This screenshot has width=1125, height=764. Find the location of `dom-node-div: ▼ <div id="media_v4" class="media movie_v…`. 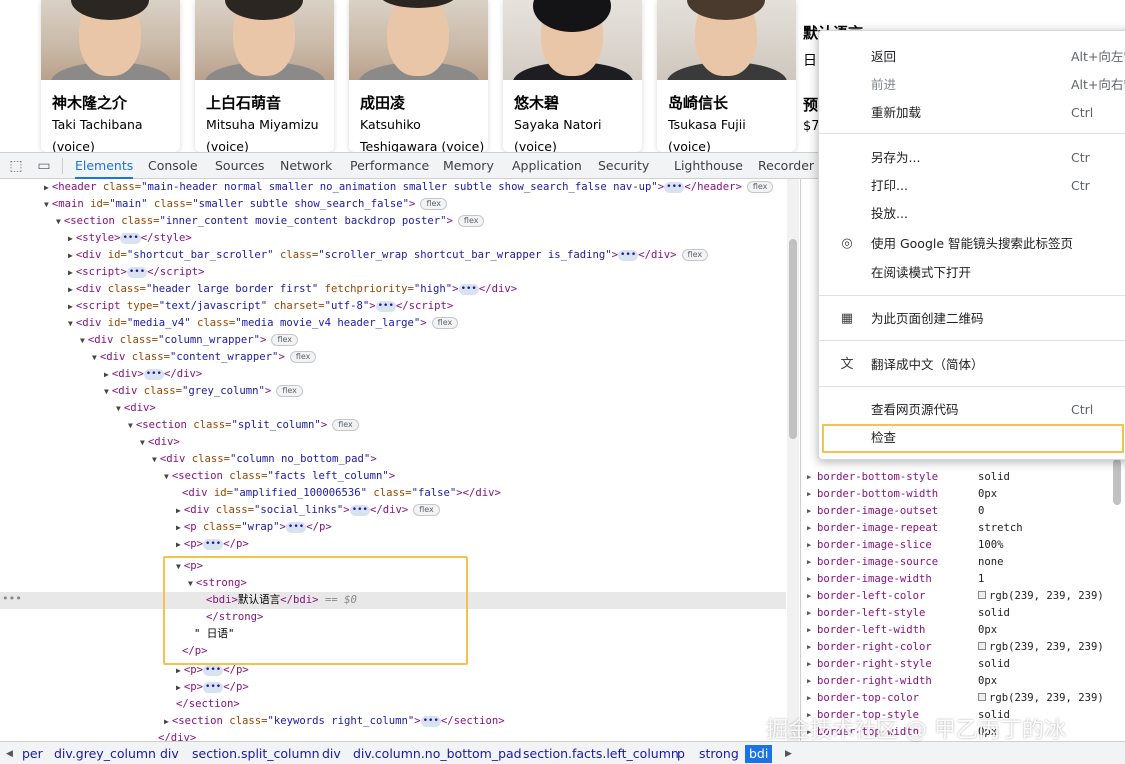

dom-node-div: ▼ <div id="media_v4" class="media movie_v… is located at coordinates (263, 323).